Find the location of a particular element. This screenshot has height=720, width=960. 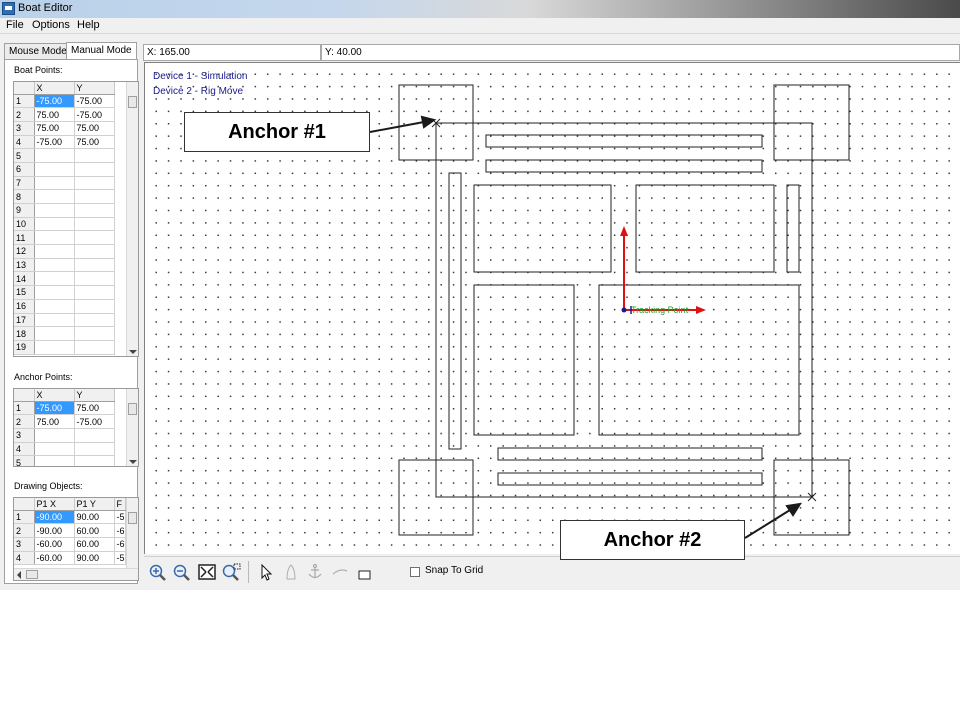

line-icon is located at coordinates (340, 572).